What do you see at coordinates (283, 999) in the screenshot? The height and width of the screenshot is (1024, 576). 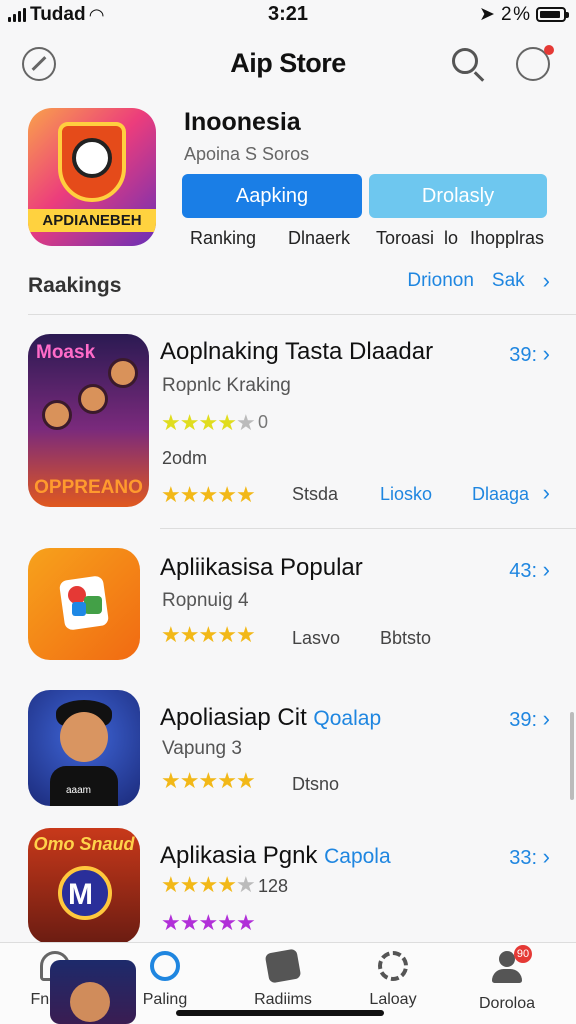 I see `tab-label: Radiims` at bounding box center [283, 999].